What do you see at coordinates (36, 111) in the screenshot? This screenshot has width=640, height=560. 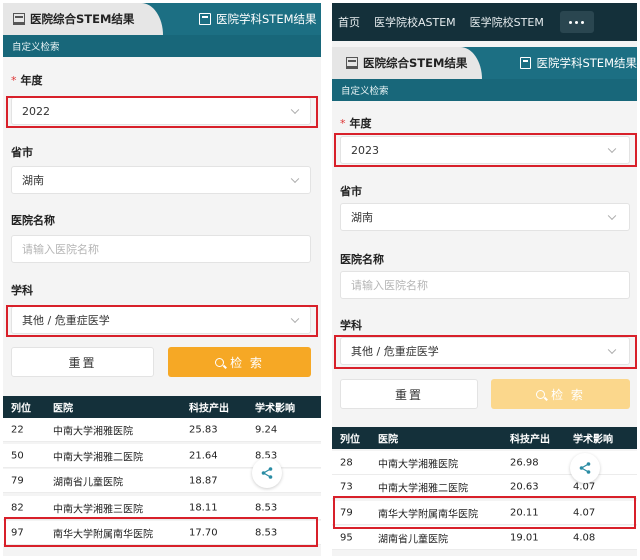 I see `year-value: 2022` at bounding box center [36, 111].